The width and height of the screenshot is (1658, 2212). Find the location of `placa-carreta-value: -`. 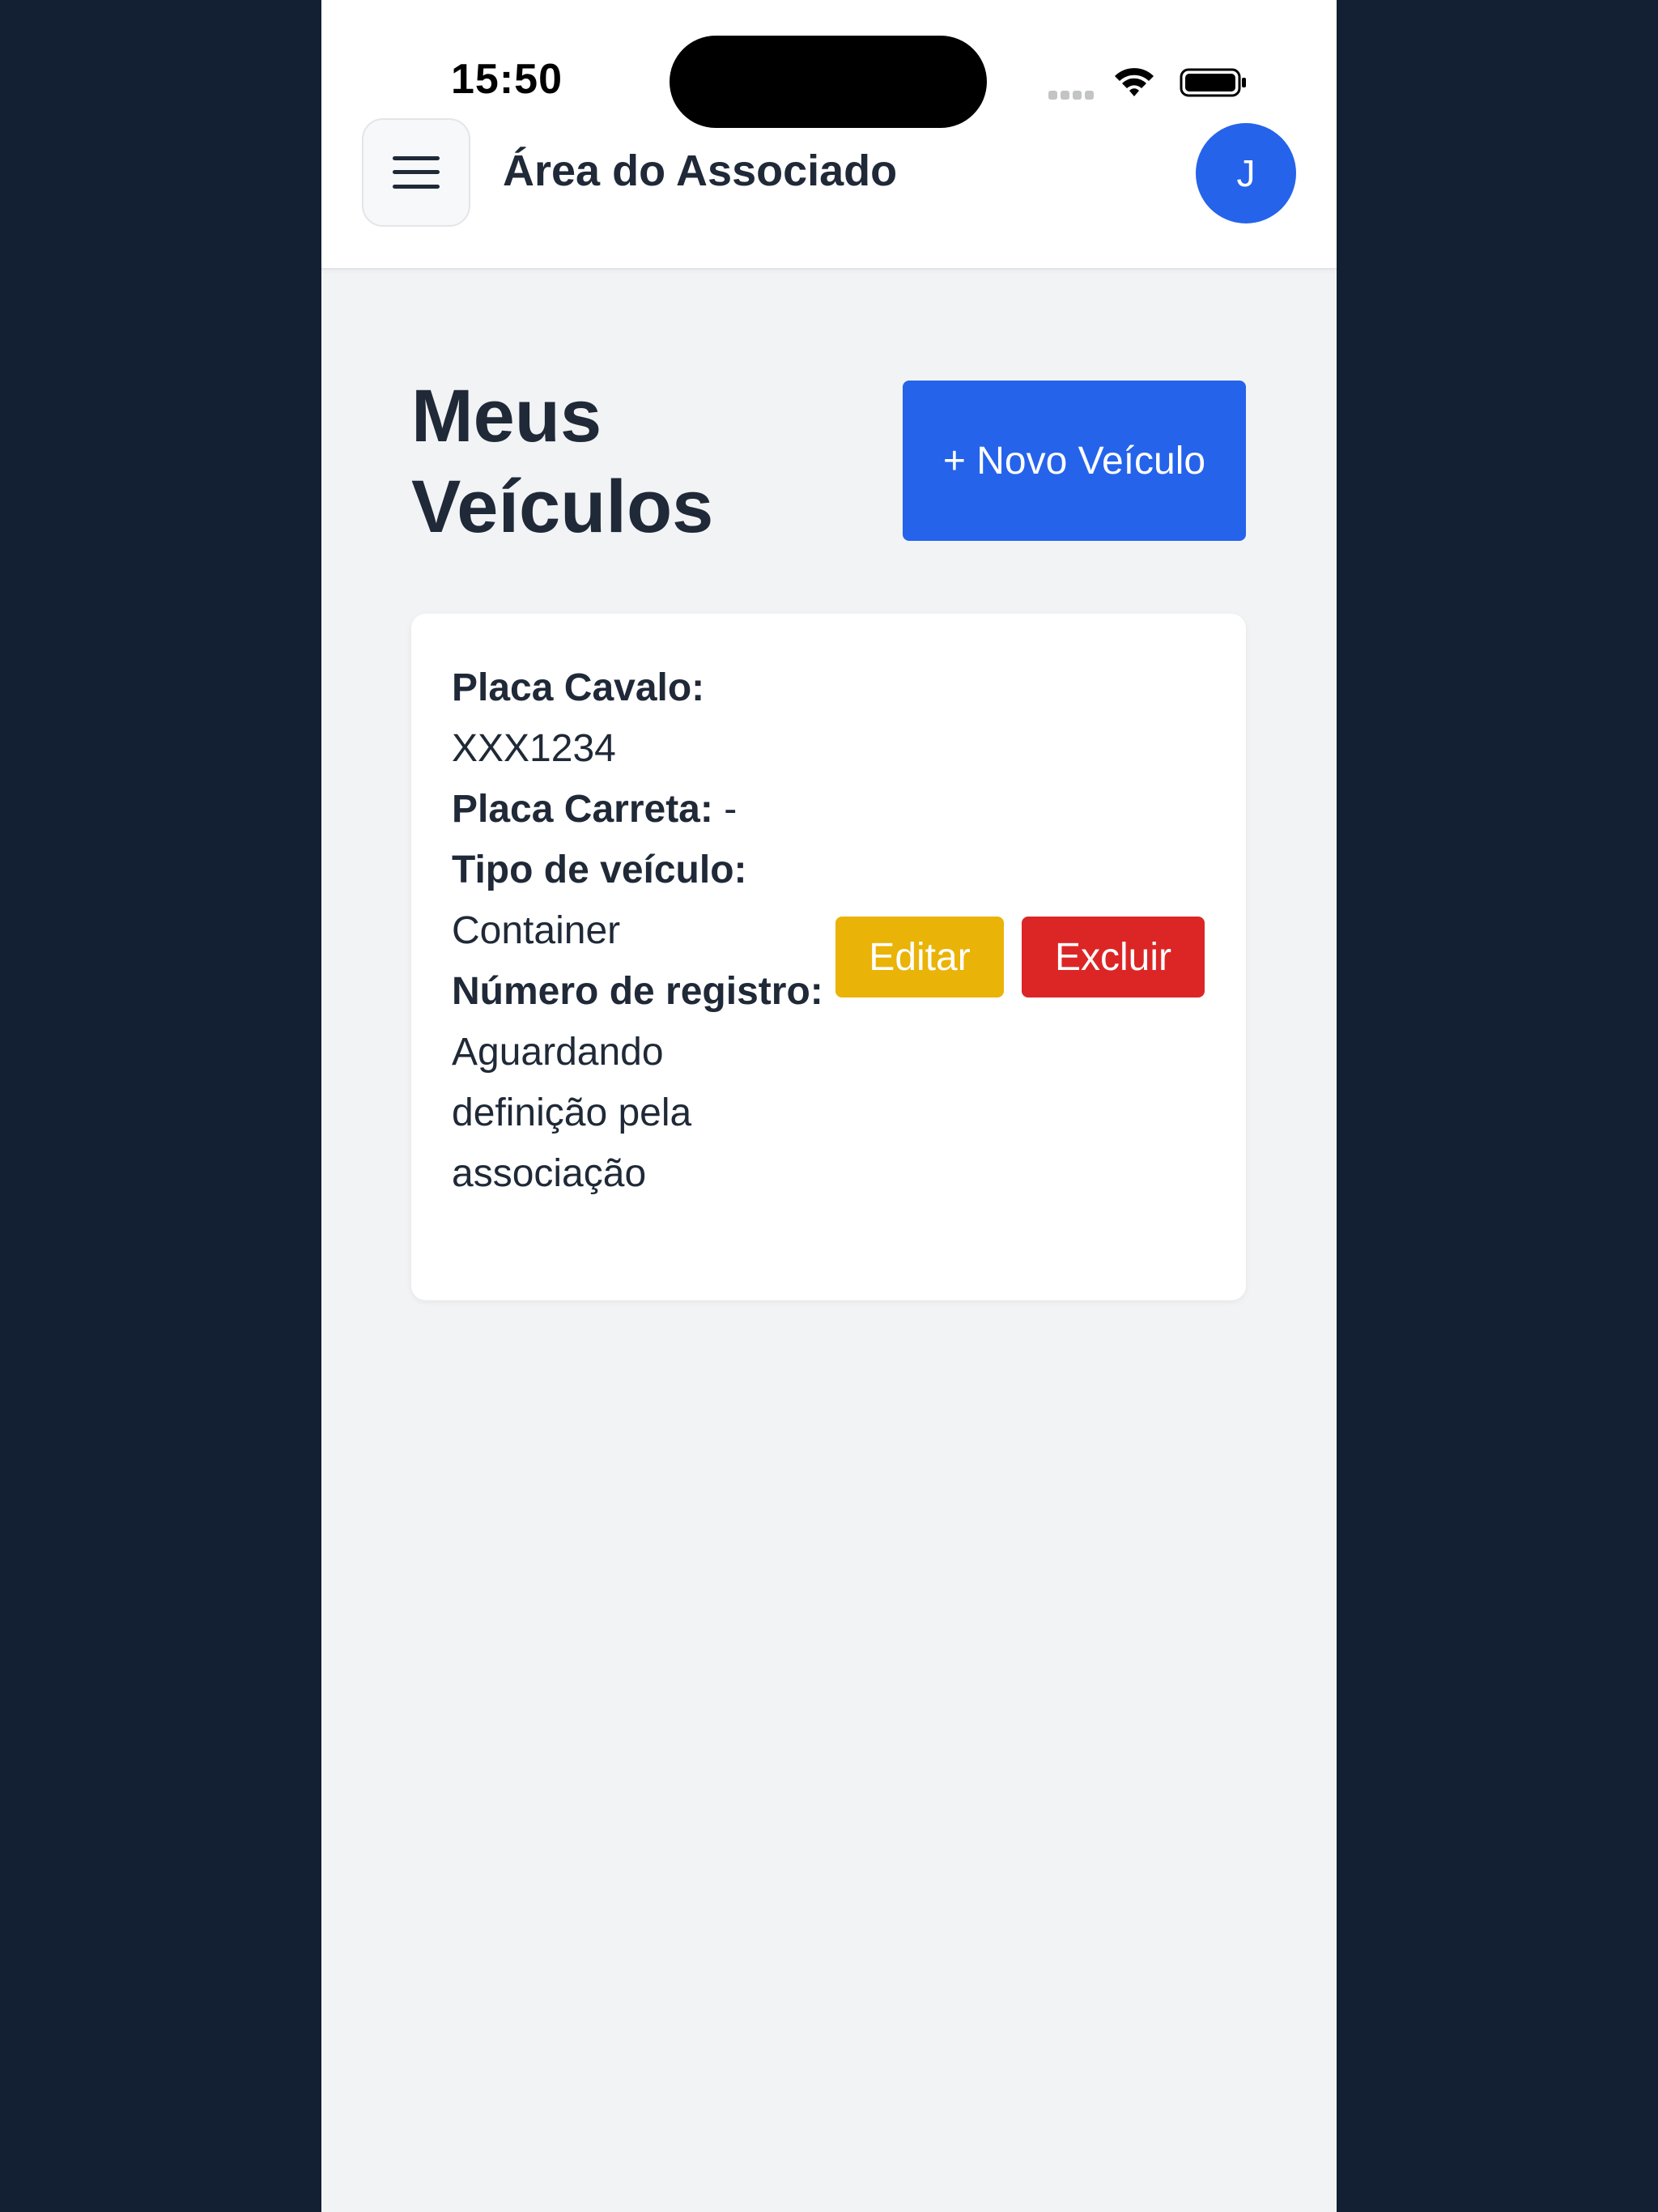

placa-carreta-value: - is located at coordinates (731, 810).